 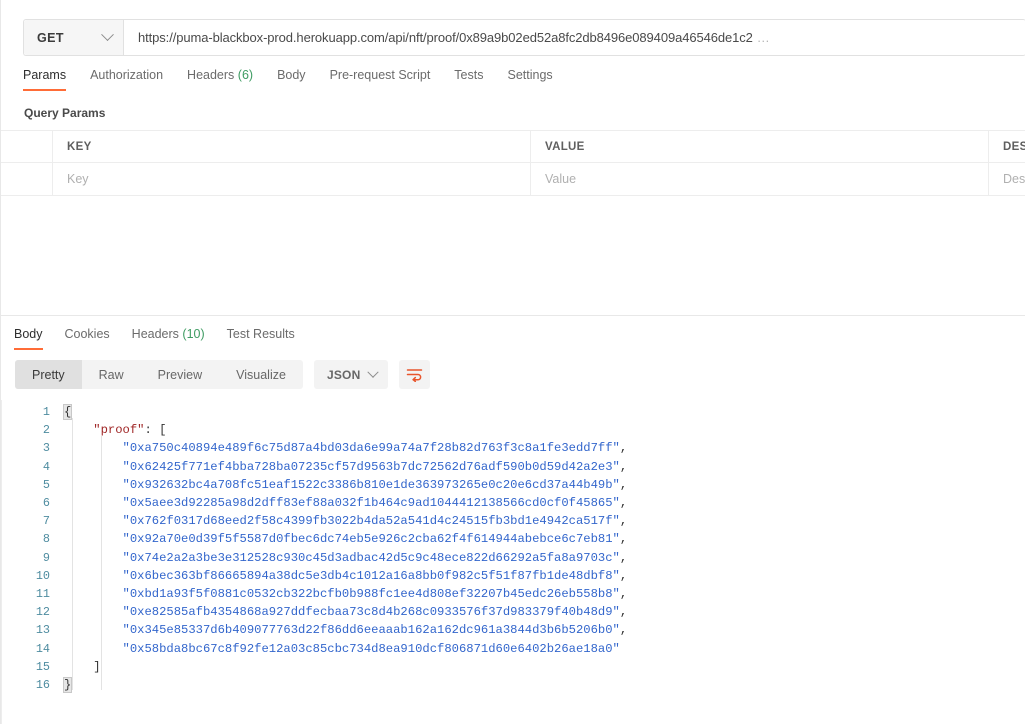 I want to click on tab-body: Body, so click(x=291, y=78).